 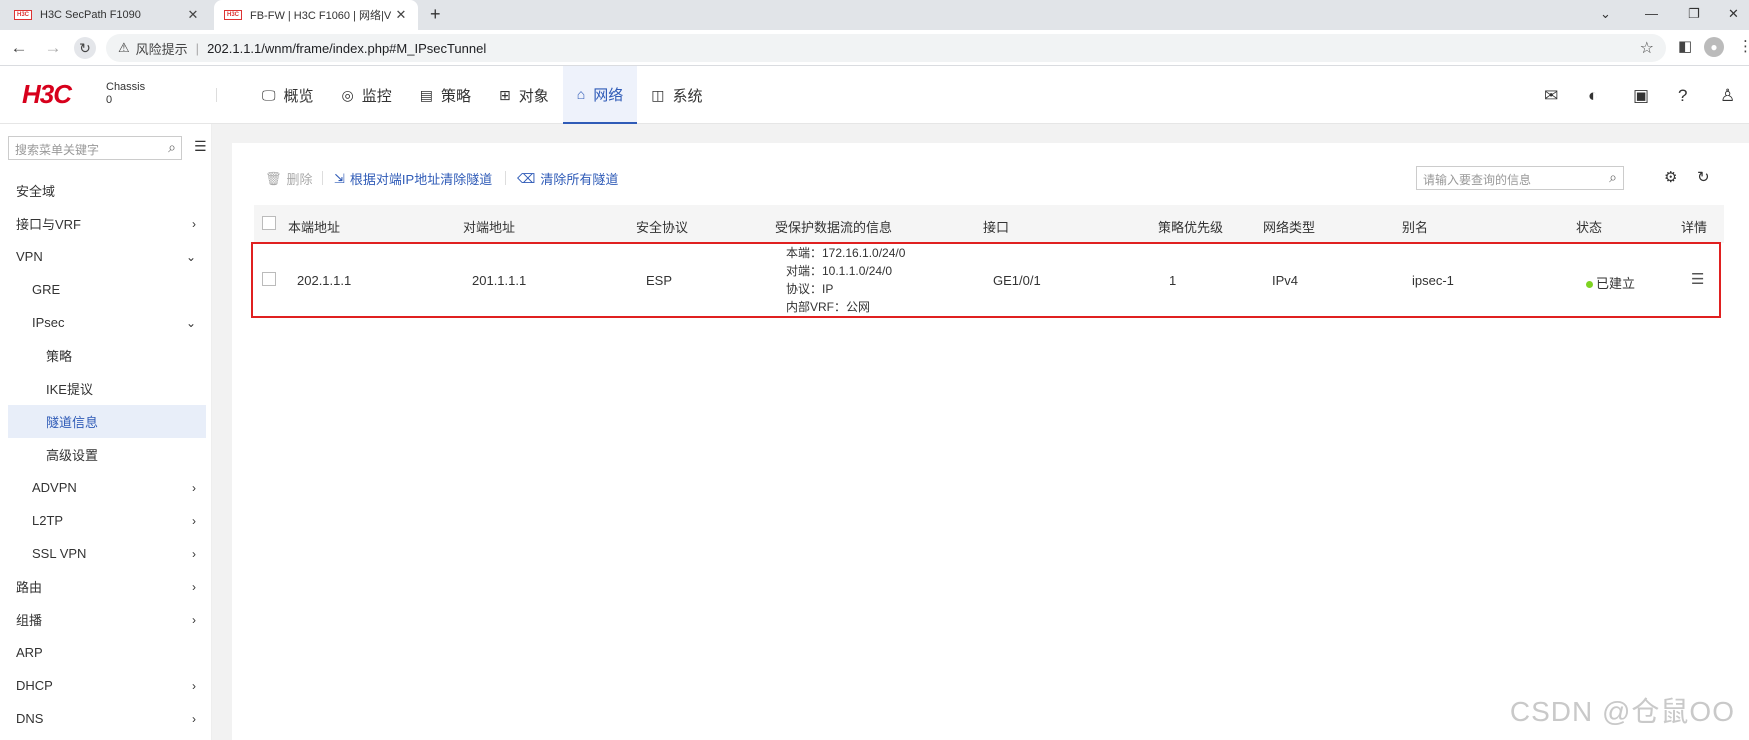 I want to click on col-alias: 别名, so click(x=1415, y=226).